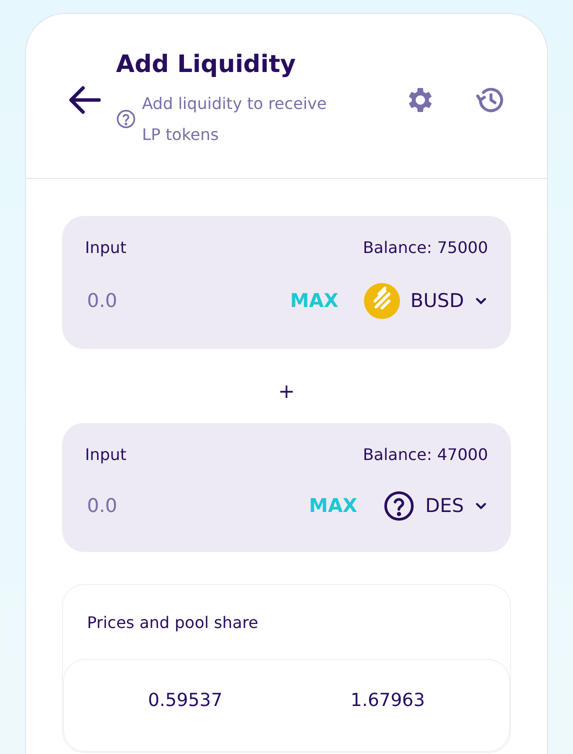 Image resolution: width=573 pixels, height=754 pixels. I want to click on plus-sign: +, so click(286, 391).